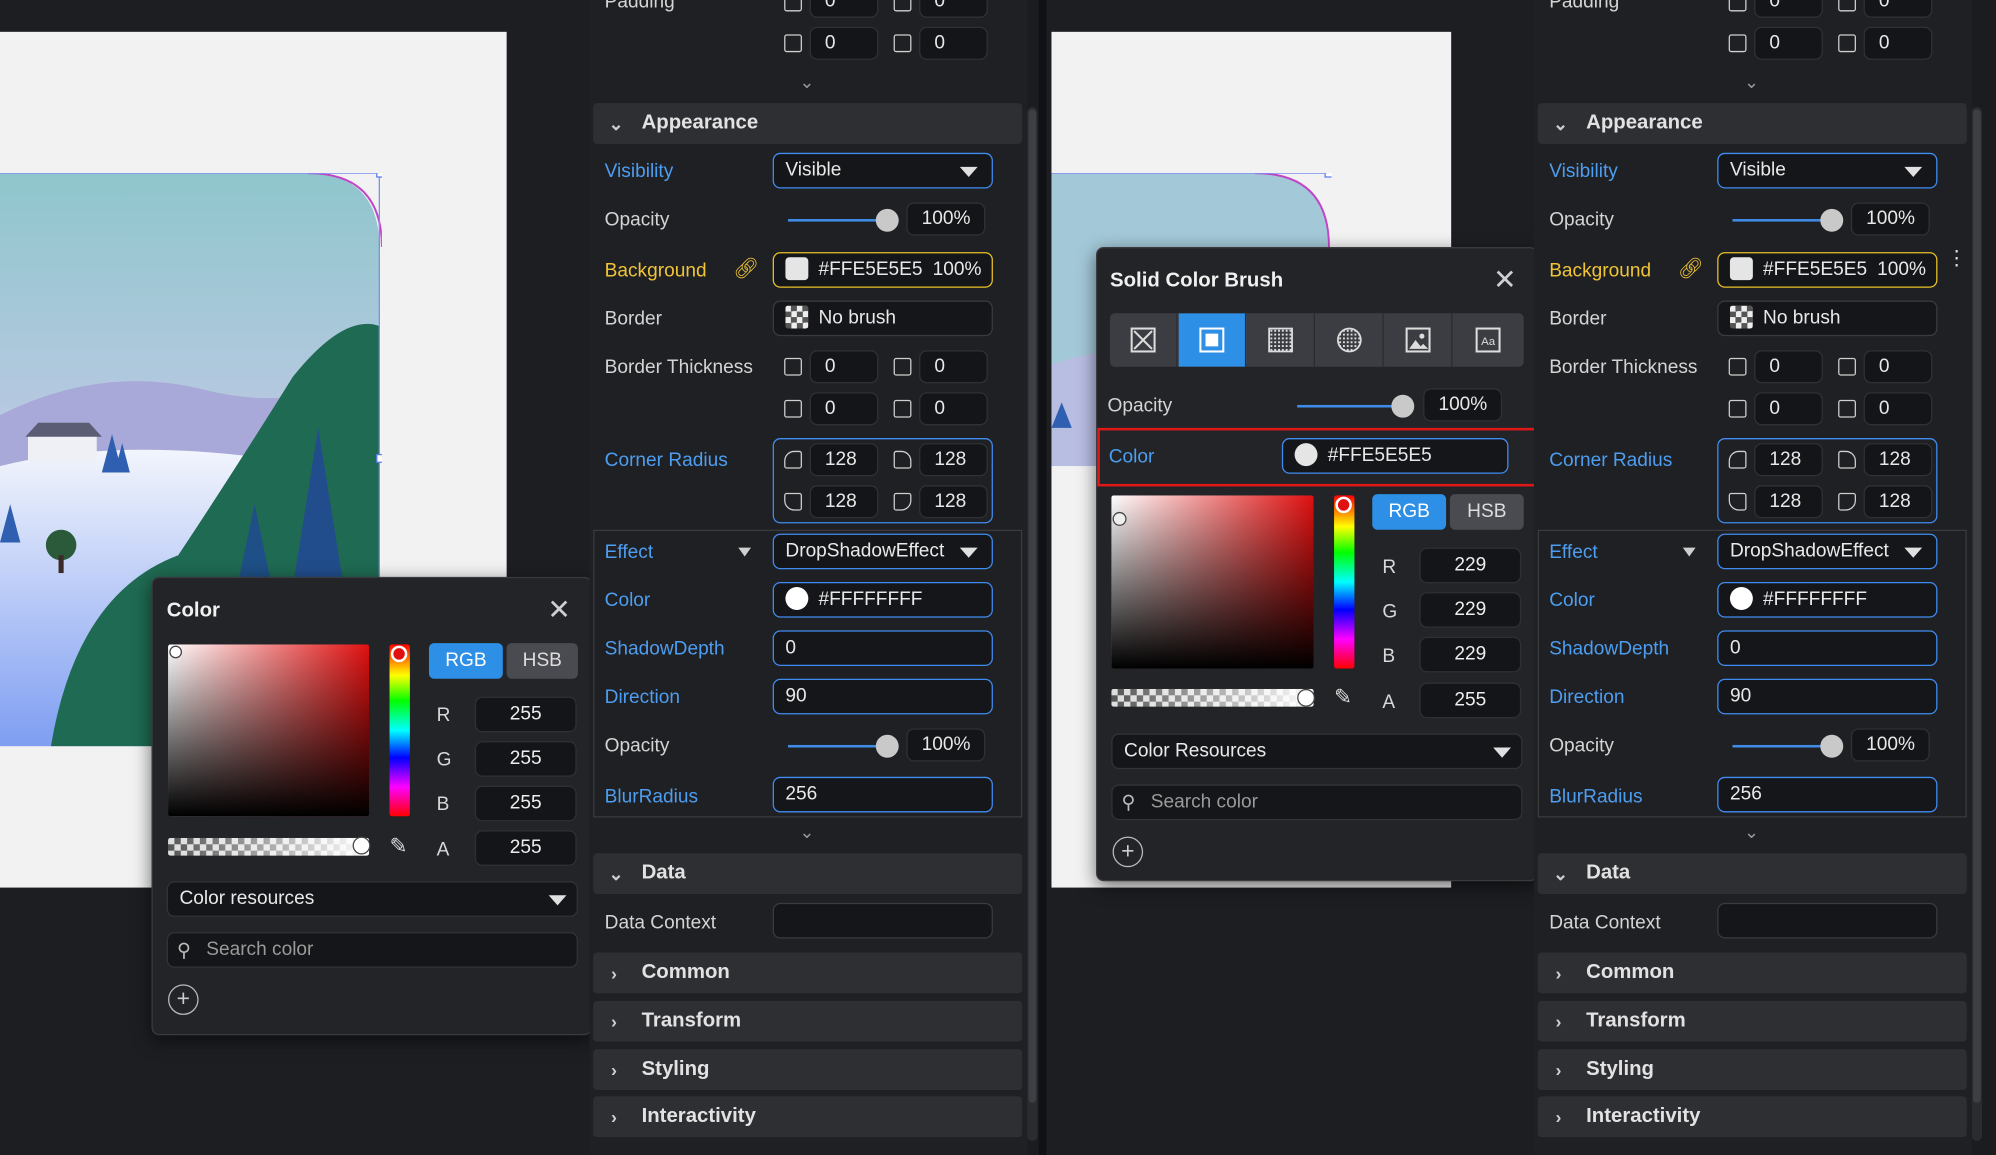  Describe the element at coordinates (1347, 406) in the screenshot. I see `brush-opacity-slider` at that location.